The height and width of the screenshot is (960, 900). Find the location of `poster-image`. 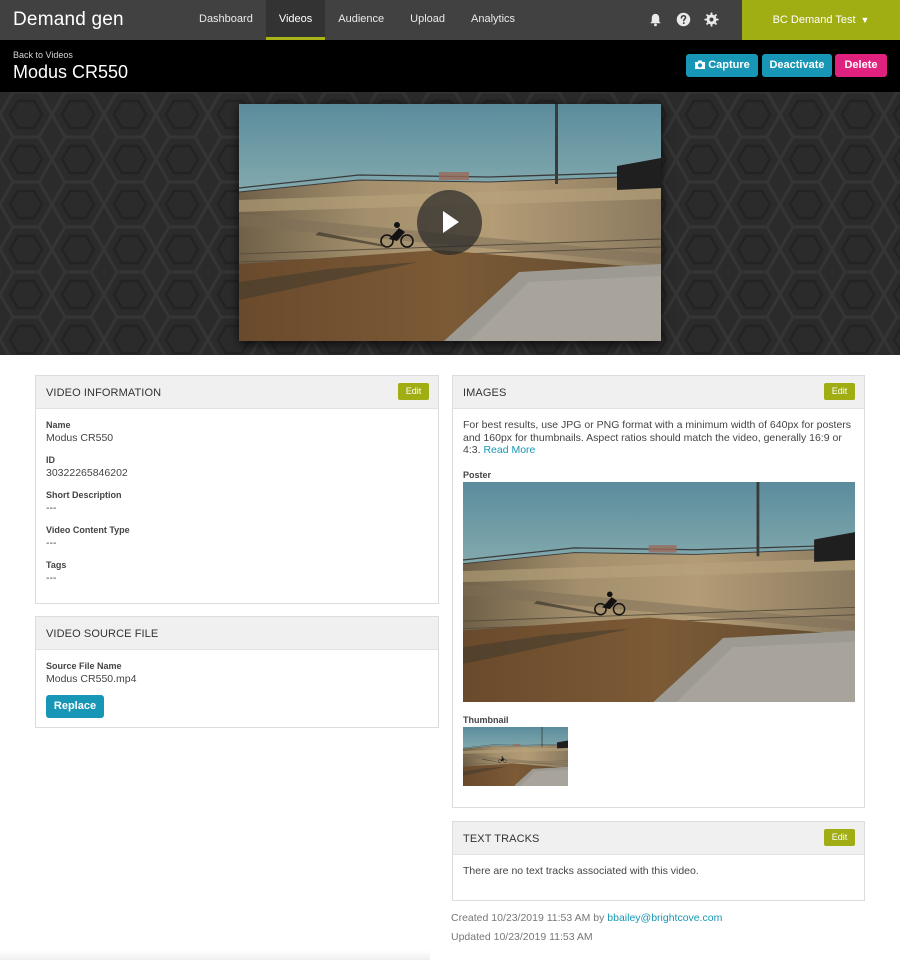

poster-image is located at coordinates (659, 592).